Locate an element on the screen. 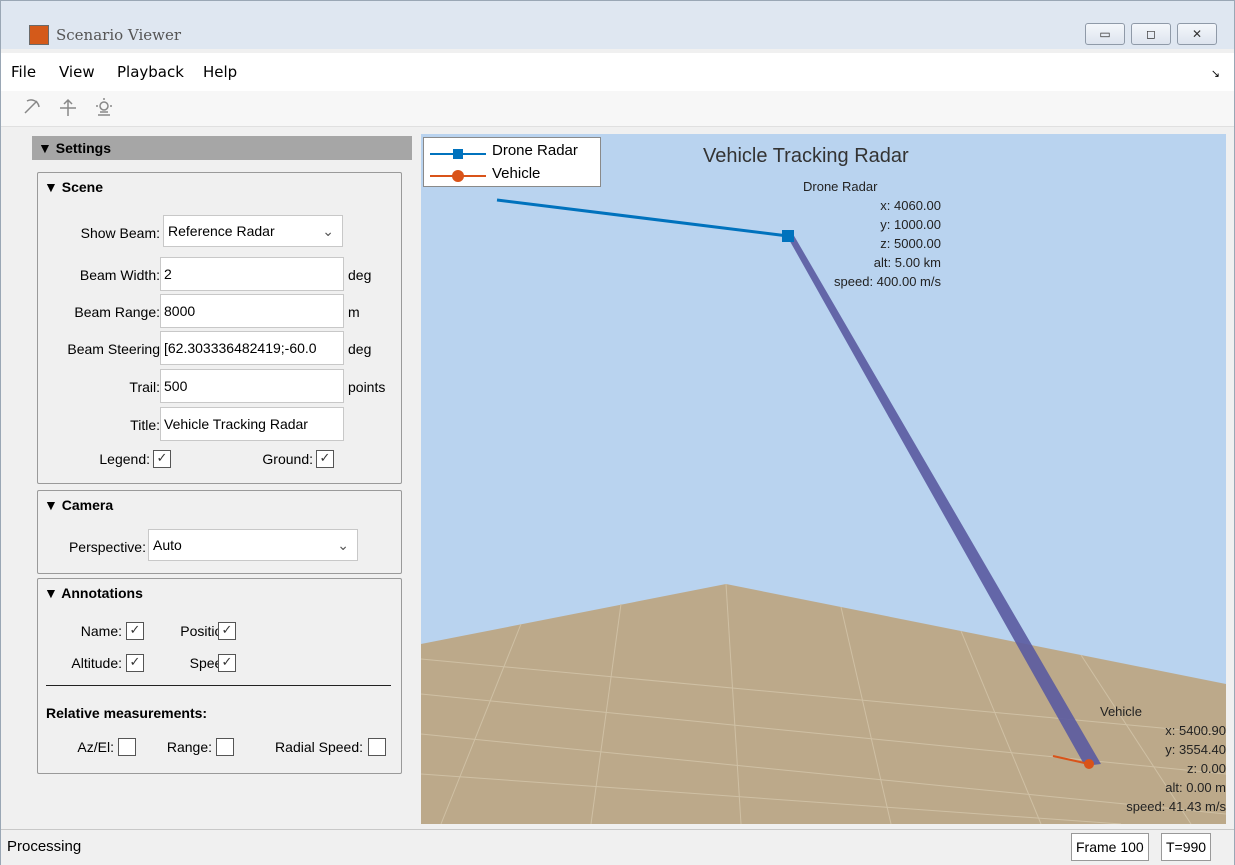  camera-group: ▼ Camera Perspective: Auto ⌄ is located at coordinates (219, 532).